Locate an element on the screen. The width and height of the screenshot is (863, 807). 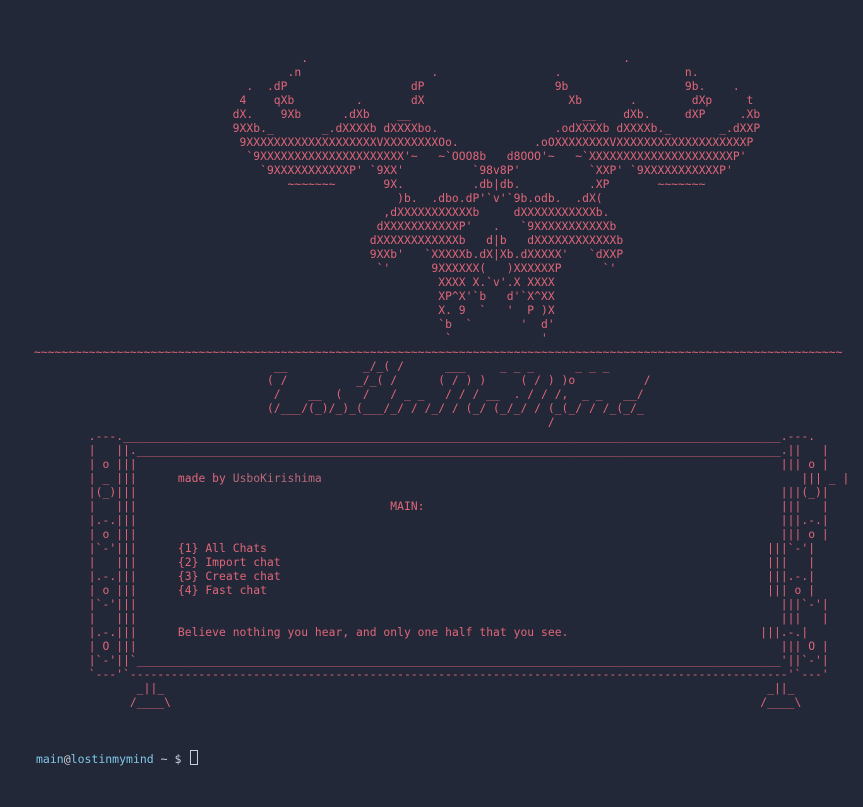
logo-art-line: __ _/_( / ___ _ _ _ _ _ _ is located at coordinates (441, 366).